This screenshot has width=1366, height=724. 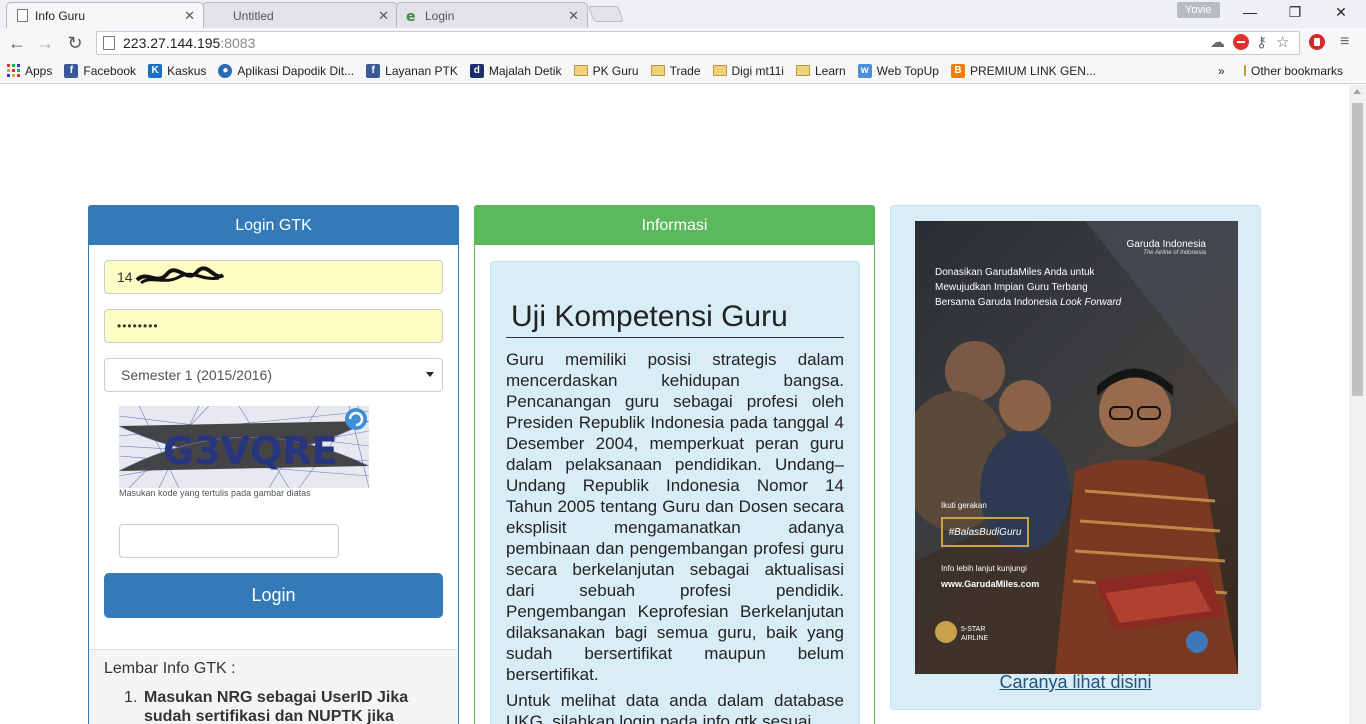 I want to click on bookmark-label: Learn, so click(x=830, y=70).